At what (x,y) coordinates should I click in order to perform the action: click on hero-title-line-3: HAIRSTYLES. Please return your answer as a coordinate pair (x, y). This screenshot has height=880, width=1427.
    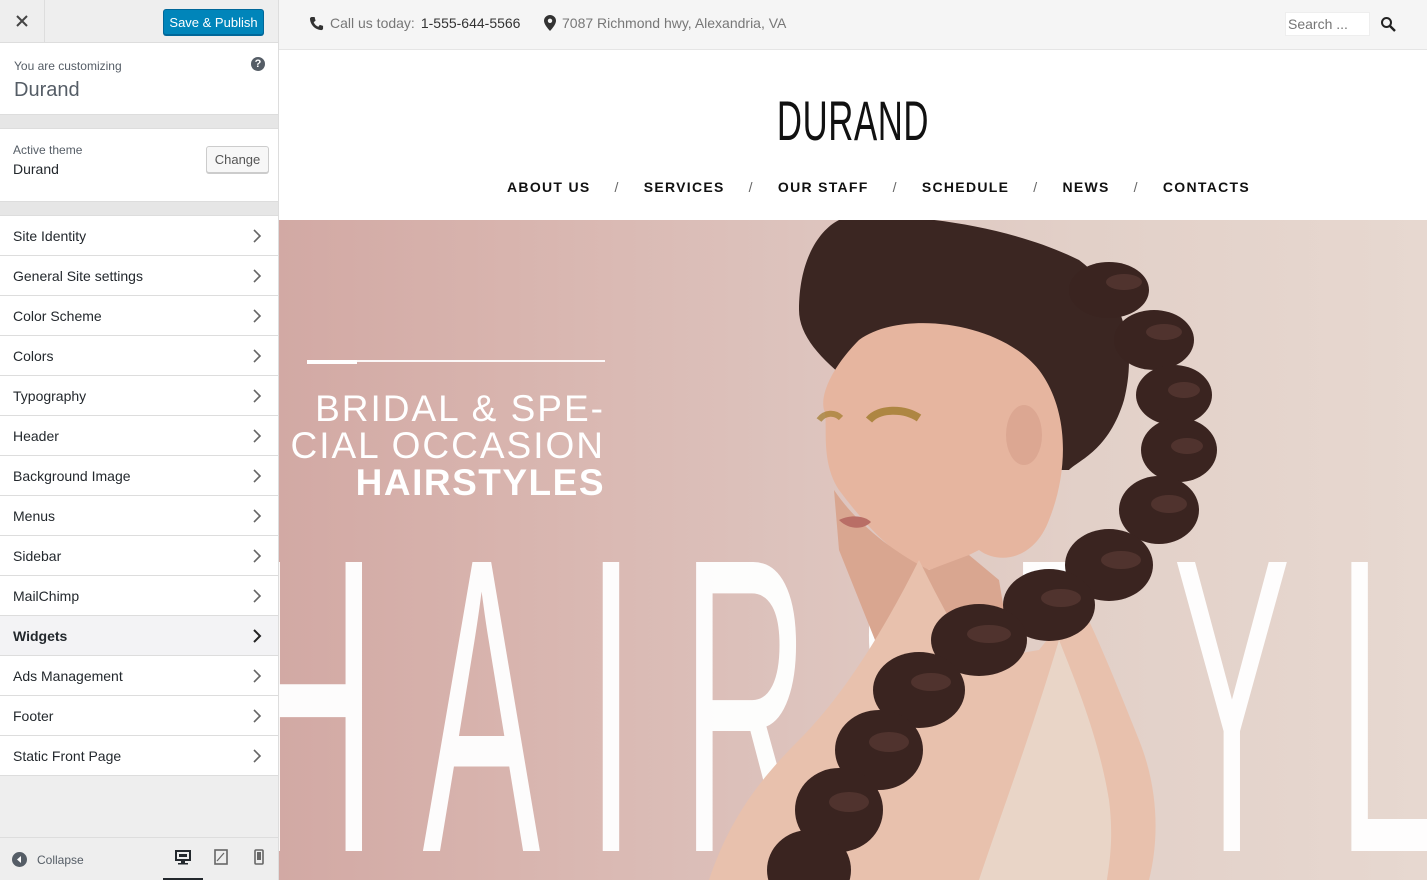
    Looking at the image, I should click on (480, 482).